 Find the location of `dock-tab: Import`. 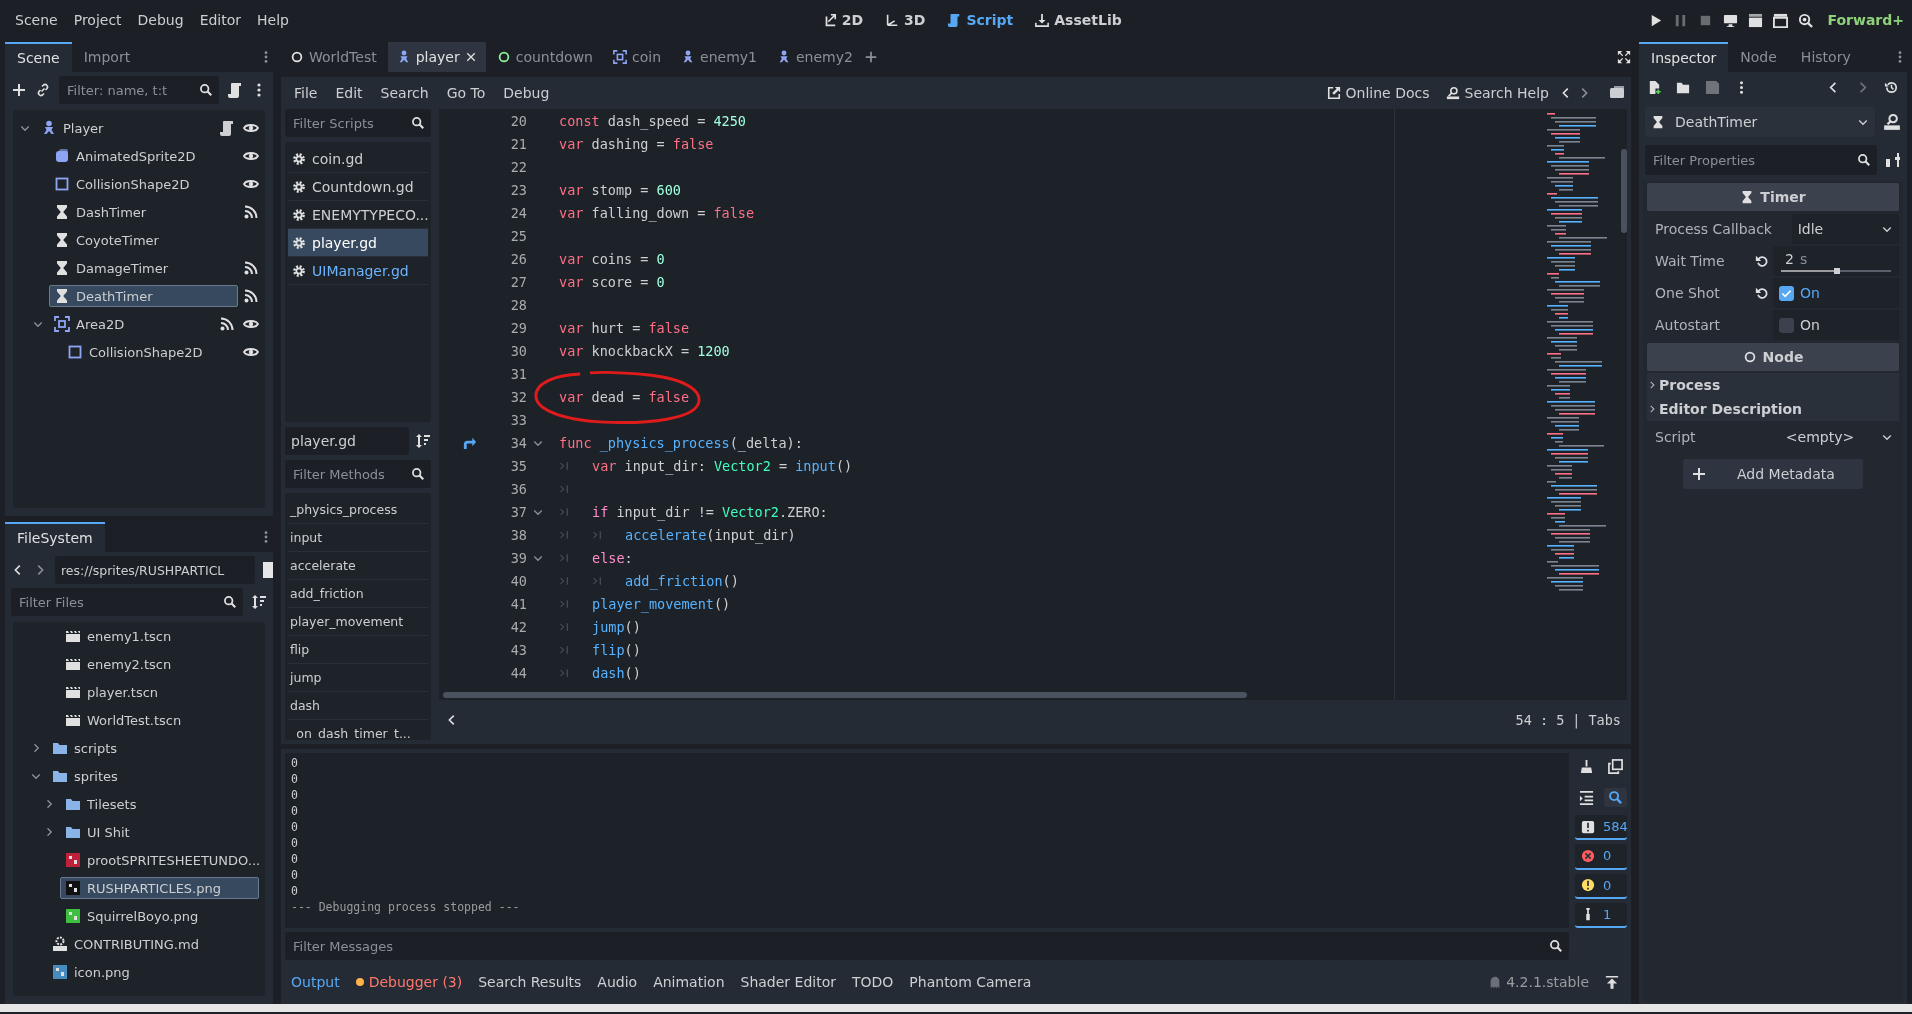

dock-tab: Import is located at coordinates (107, 57).